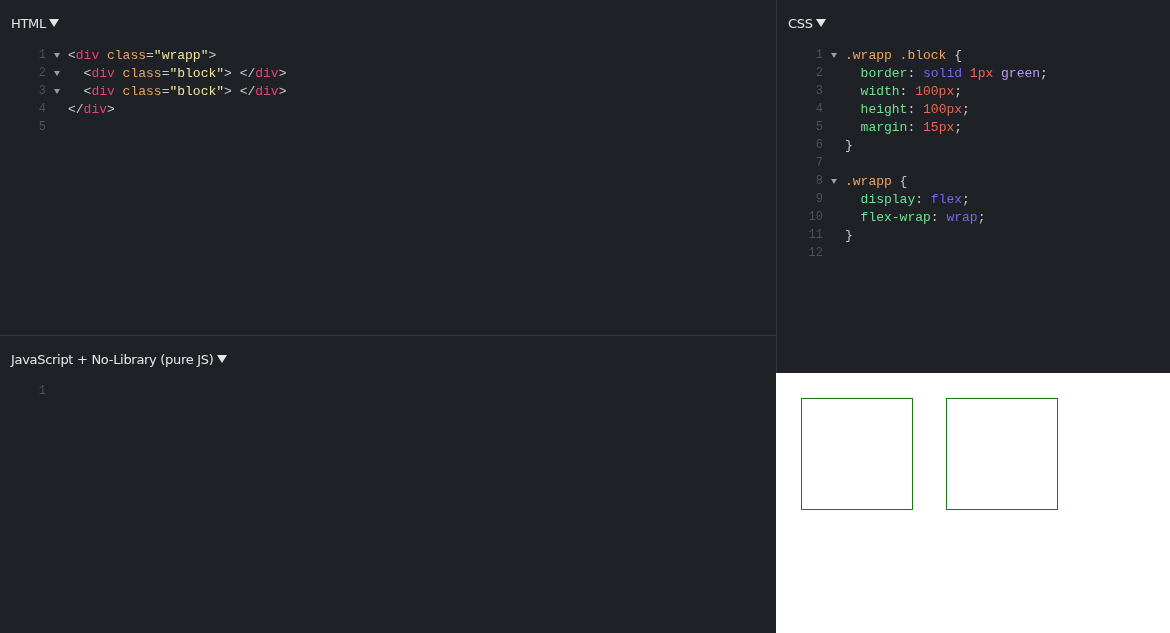 The height and width of the screenshot is (633, 1170). Describe the element at coordinates (922, 217) in the screenshot. I see `code-line: flex-wrap: wrap;` at that location.